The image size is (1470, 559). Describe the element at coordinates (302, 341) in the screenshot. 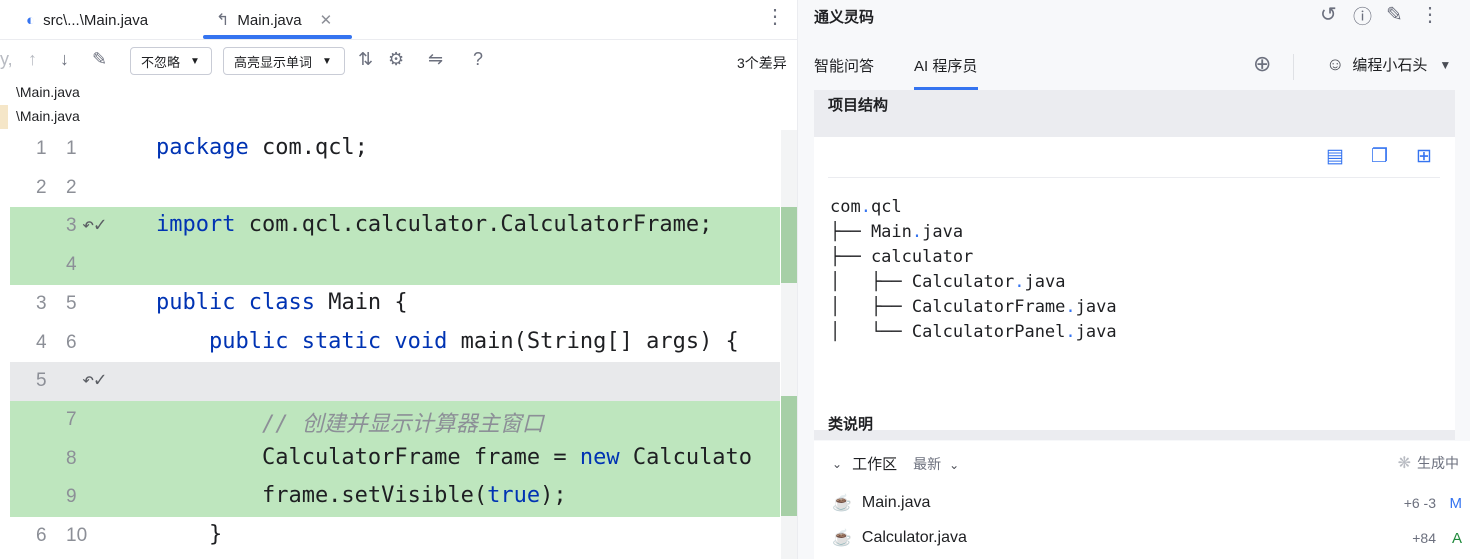

I see `keyword-token: public static void` at that location.